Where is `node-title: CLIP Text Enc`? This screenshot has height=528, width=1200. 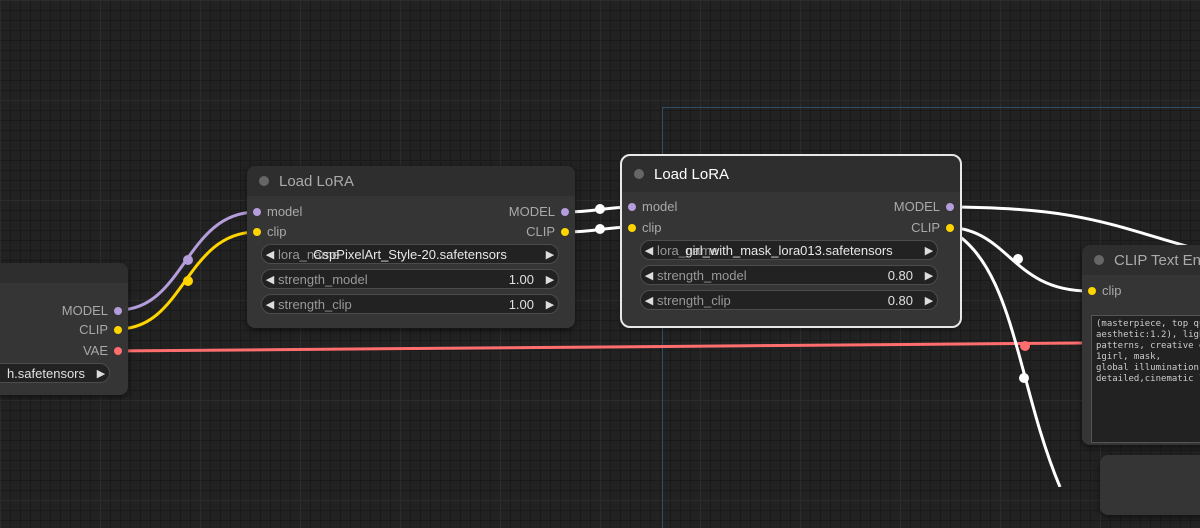
node-title: CLIP Text Enc is located at coordinates (1157, 260).